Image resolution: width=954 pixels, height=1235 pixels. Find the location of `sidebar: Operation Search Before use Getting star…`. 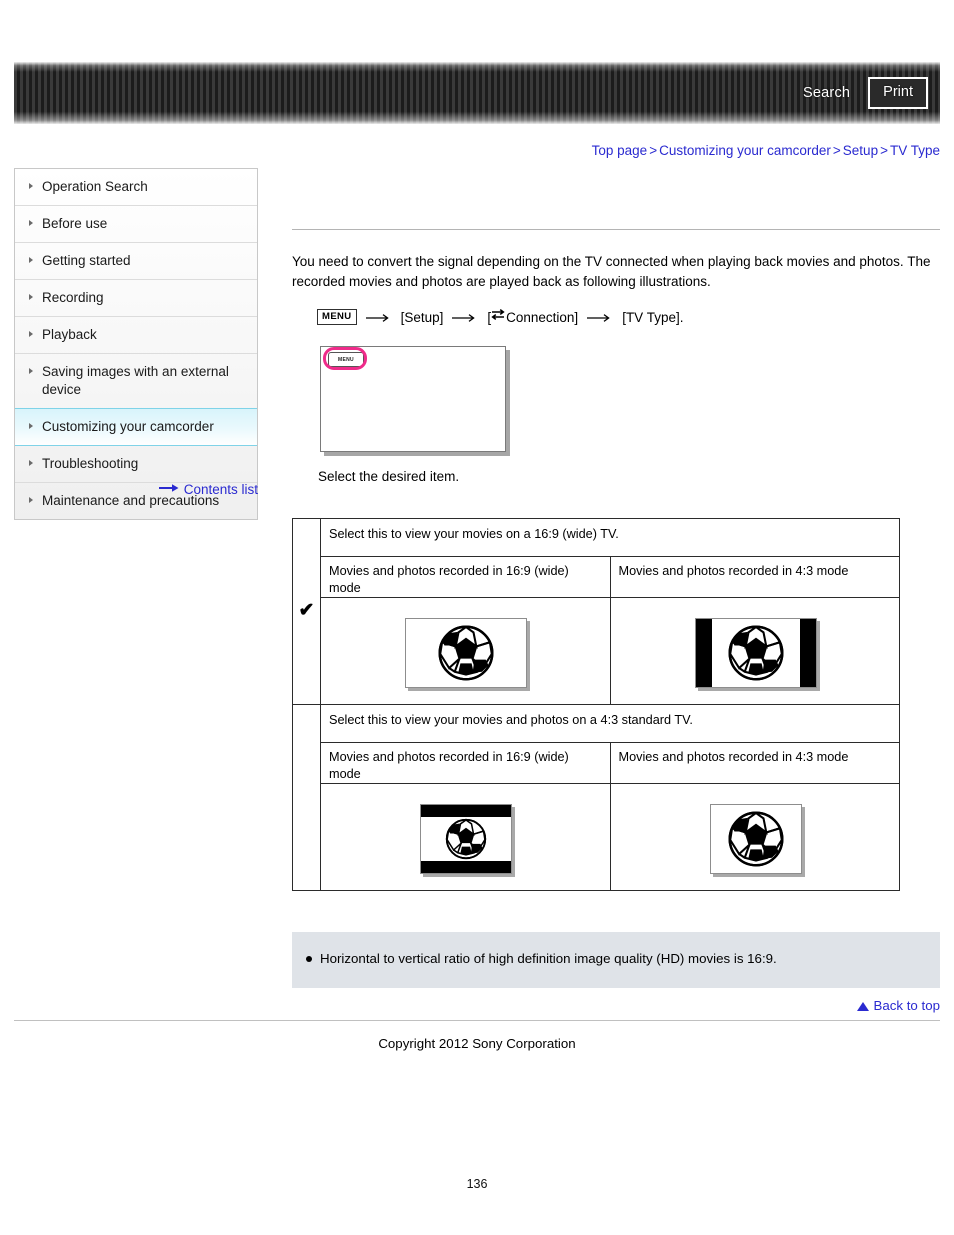

sidebar: Operation Search Before use Getting star… is located at coordinates (136, 344).